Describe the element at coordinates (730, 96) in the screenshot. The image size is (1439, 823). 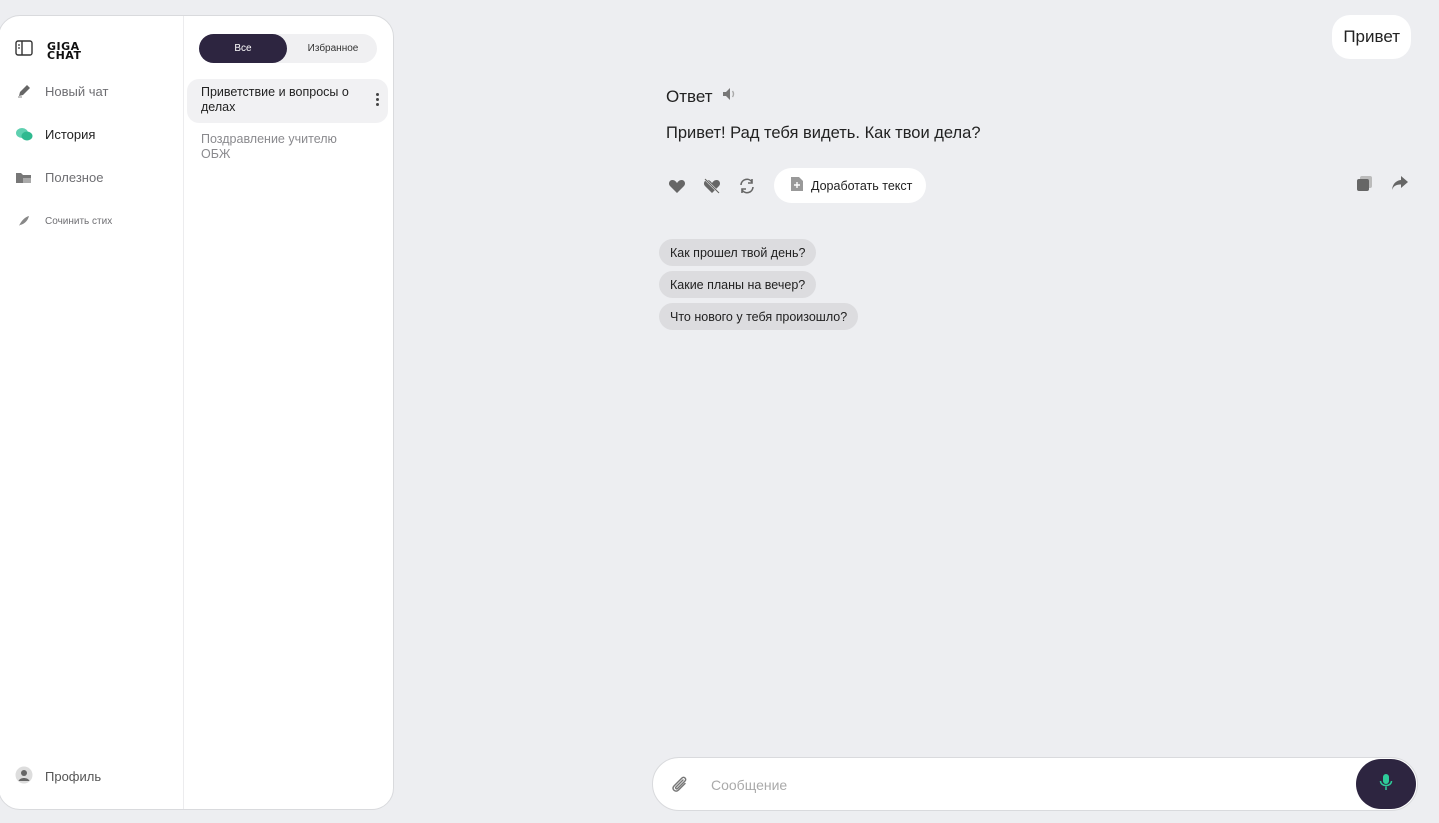
I see `speaker-icon` at that location.